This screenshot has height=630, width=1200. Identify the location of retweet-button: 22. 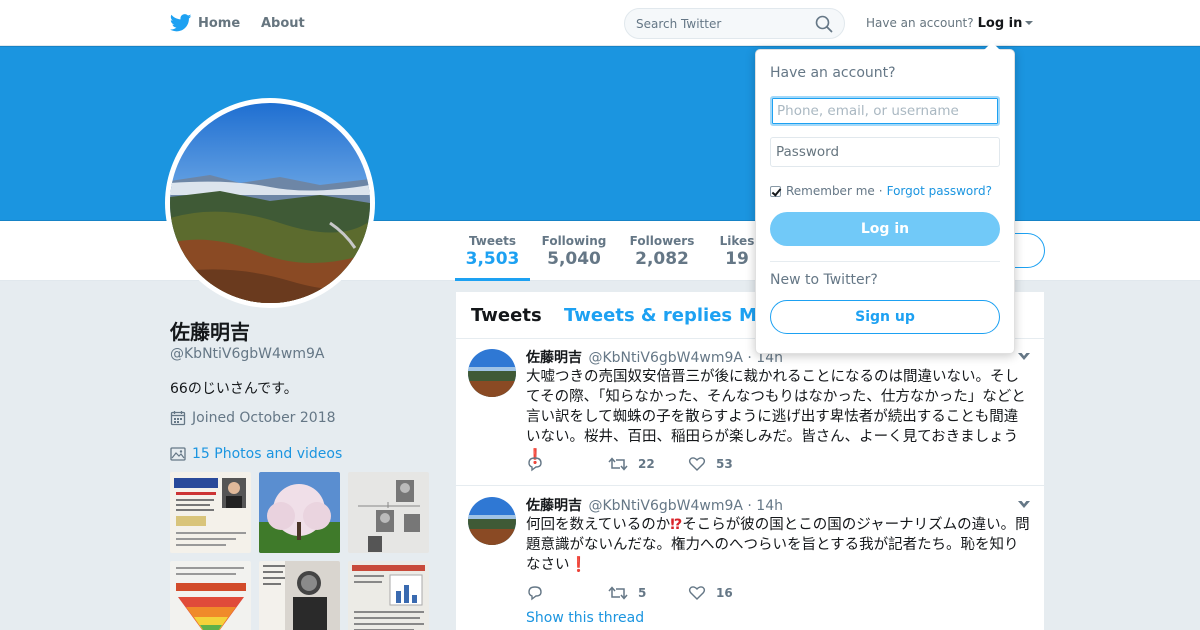
(631, 464).